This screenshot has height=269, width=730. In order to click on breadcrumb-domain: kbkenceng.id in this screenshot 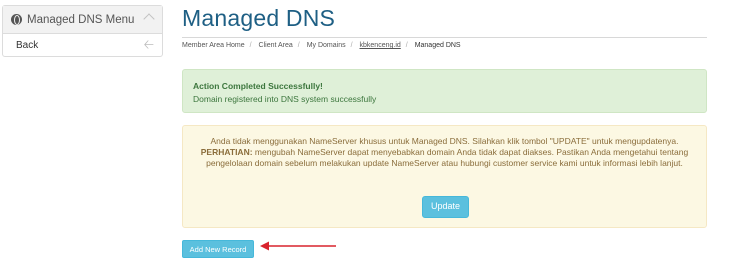, I will do `click(380, 45)`.